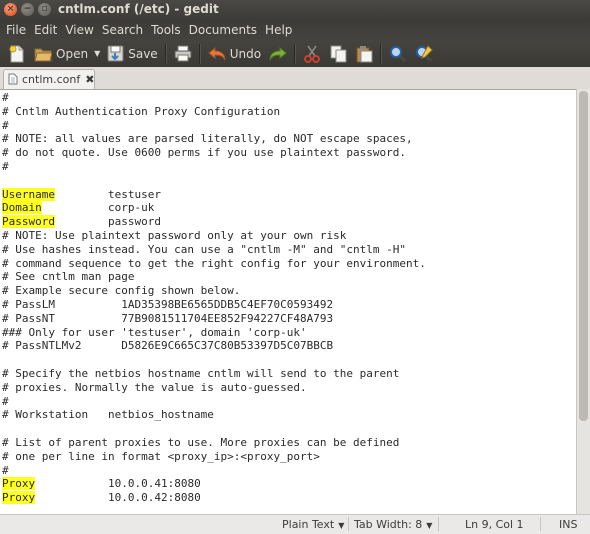 This screenshot has width=590, height=534. I want to click on paste-icon, so click(364, 54).